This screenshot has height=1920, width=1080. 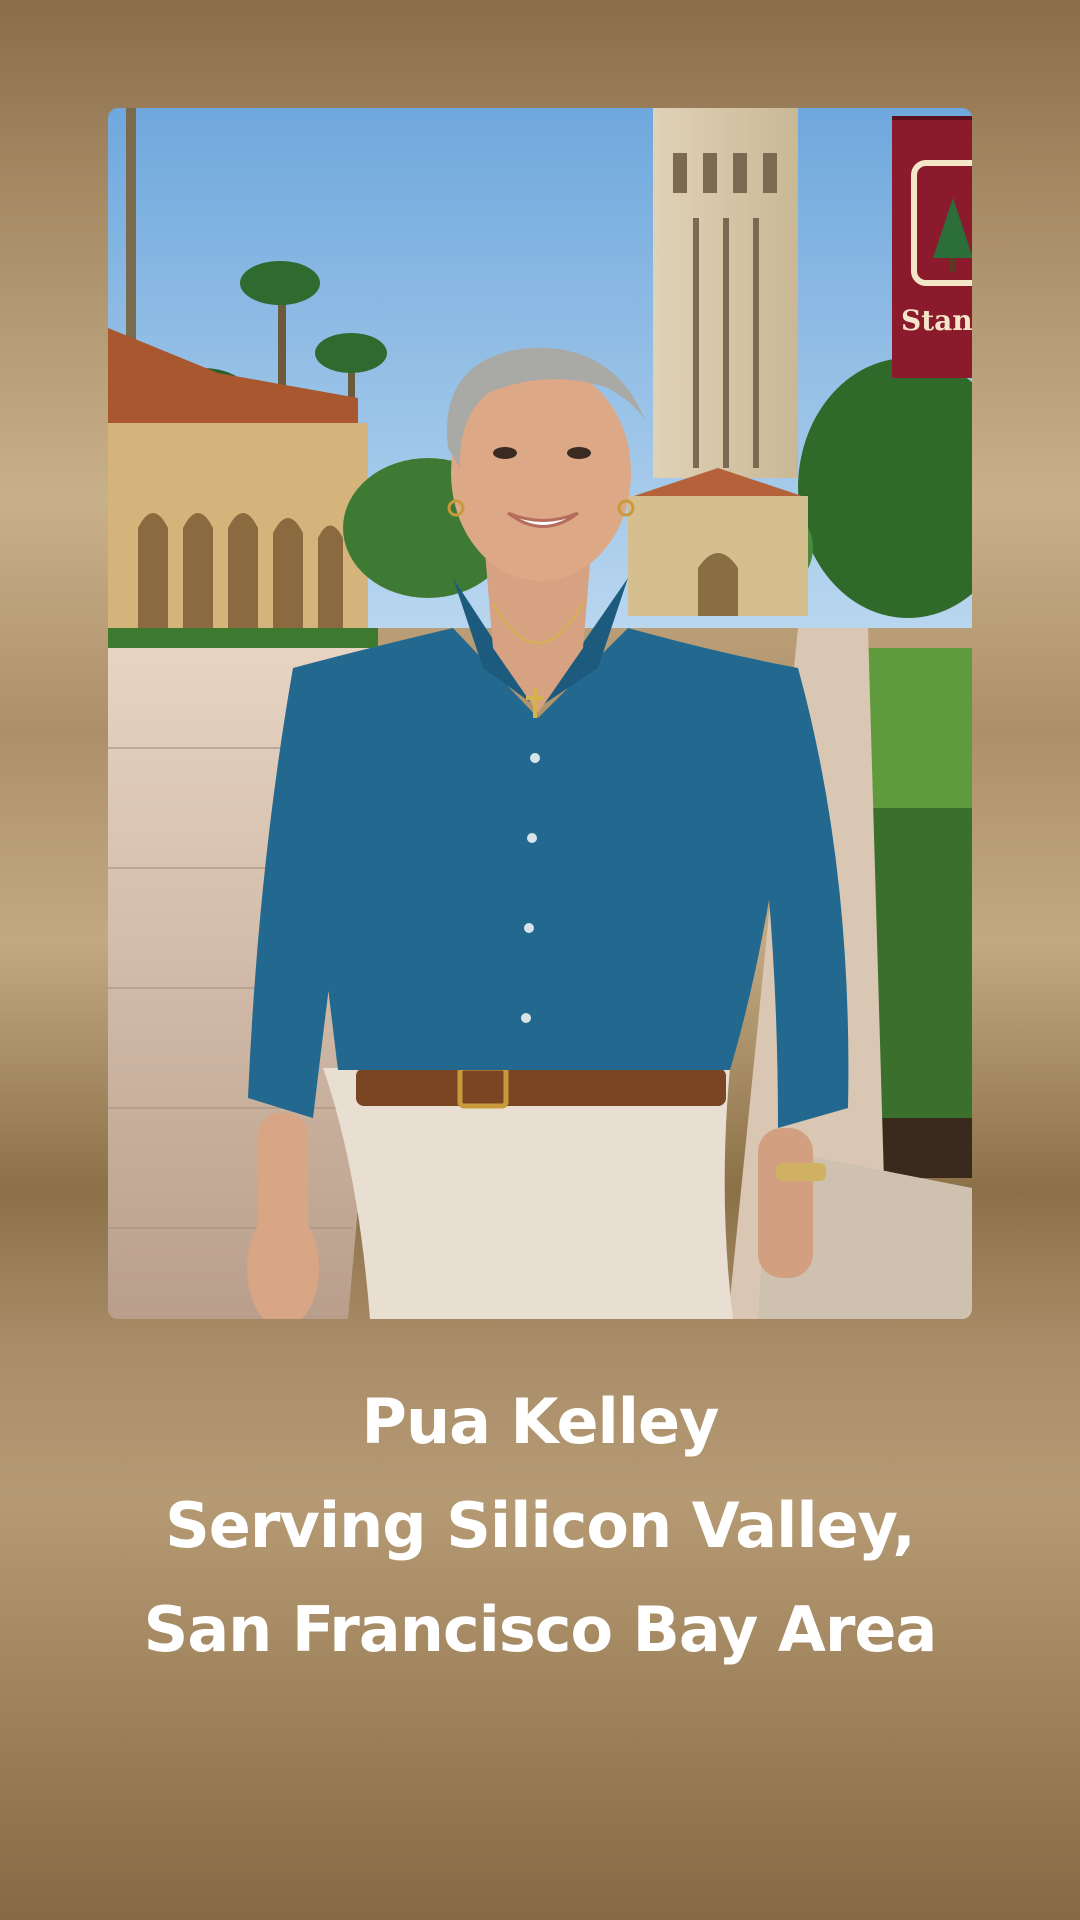 What do you see at coordinates (936, 320) in the screenshot?
I see `banner-label: Stanf` at bounding box center [936, 320].